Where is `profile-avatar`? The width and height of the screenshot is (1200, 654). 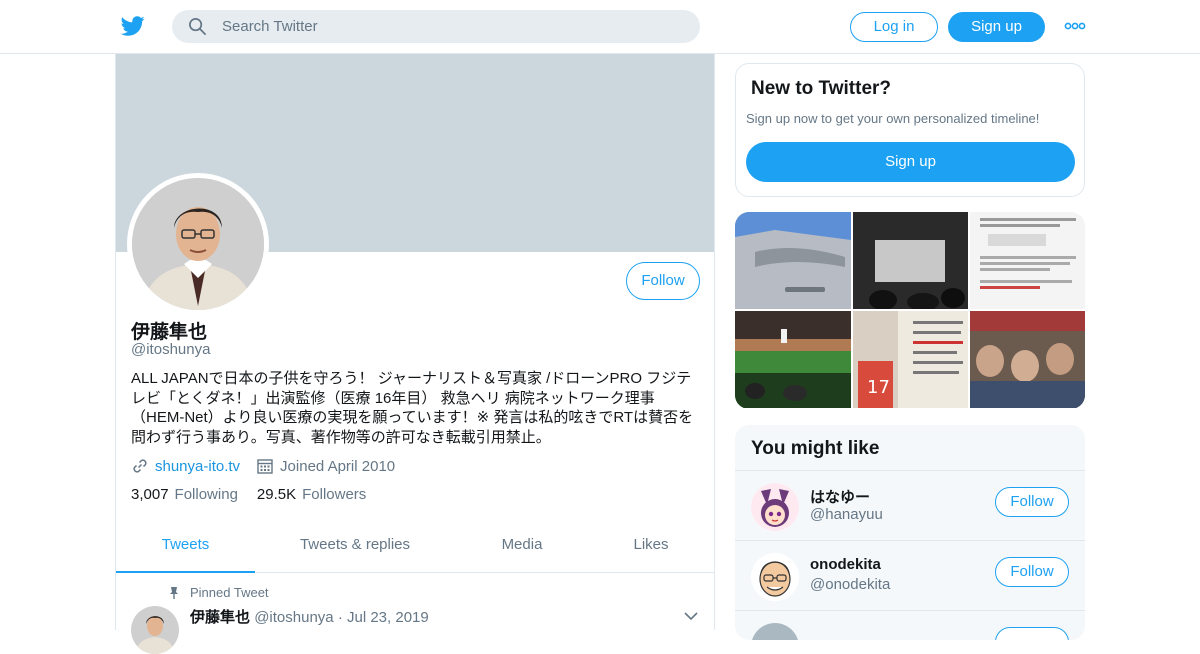
profile-avatar is located at coordinates (198, 244).